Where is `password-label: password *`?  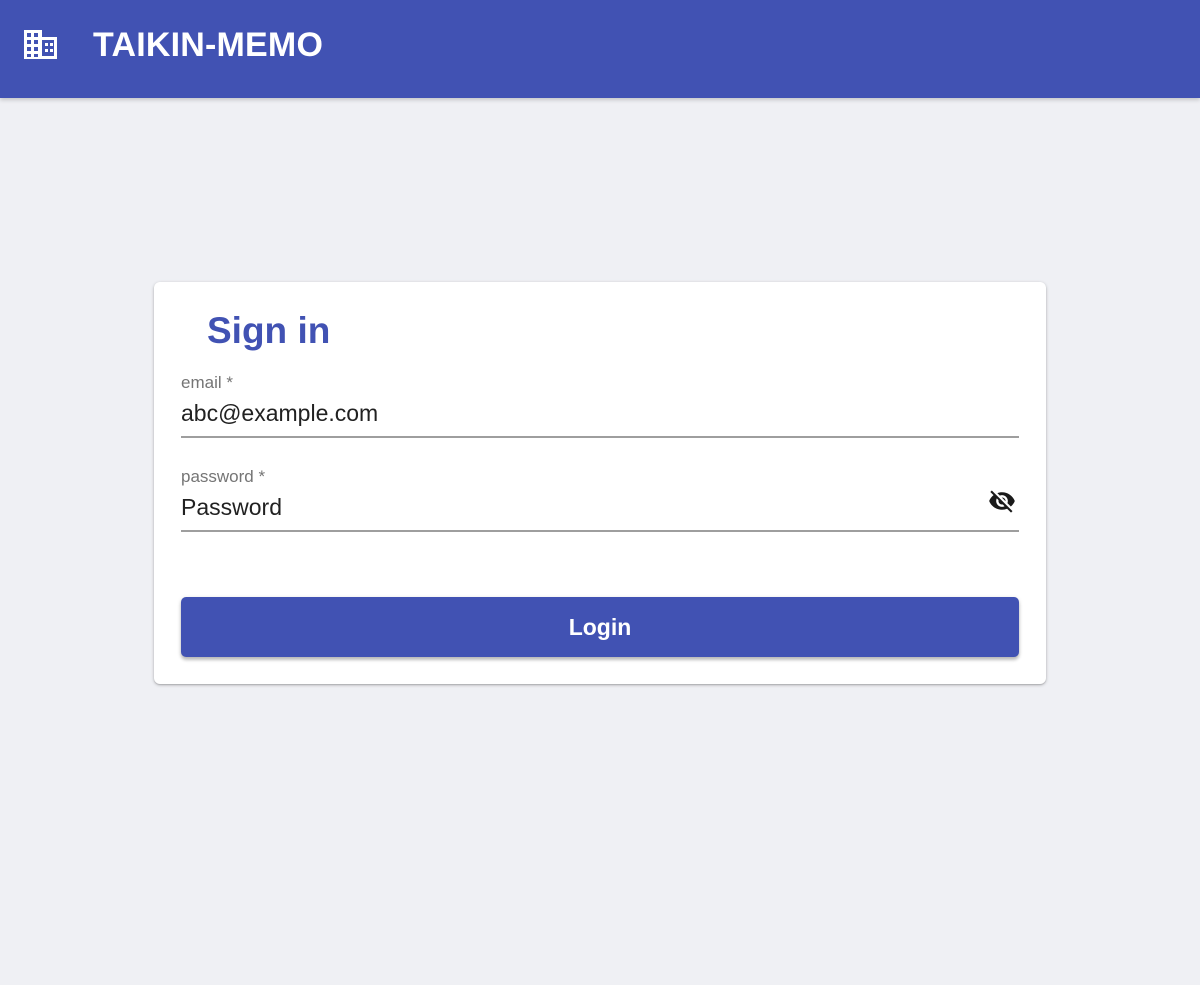
password-label: password * is located at coordinates (223, 476).